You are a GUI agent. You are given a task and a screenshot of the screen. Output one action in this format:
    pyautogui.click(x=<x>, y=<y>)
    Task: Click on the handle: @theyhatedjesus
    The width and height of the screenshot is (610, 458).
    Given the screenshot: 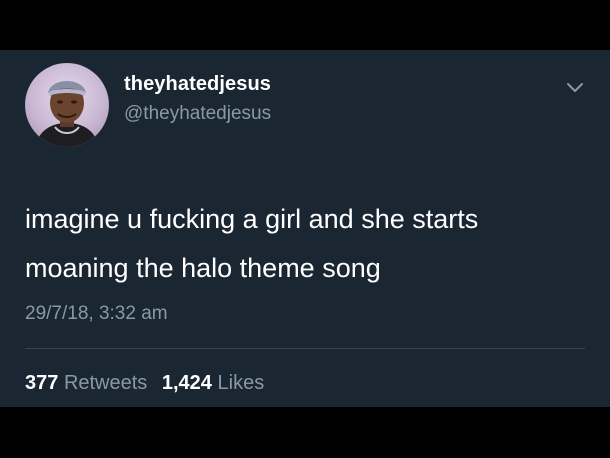 What is the action you would take?
    pyautogui.click(x=197, y=114)
    